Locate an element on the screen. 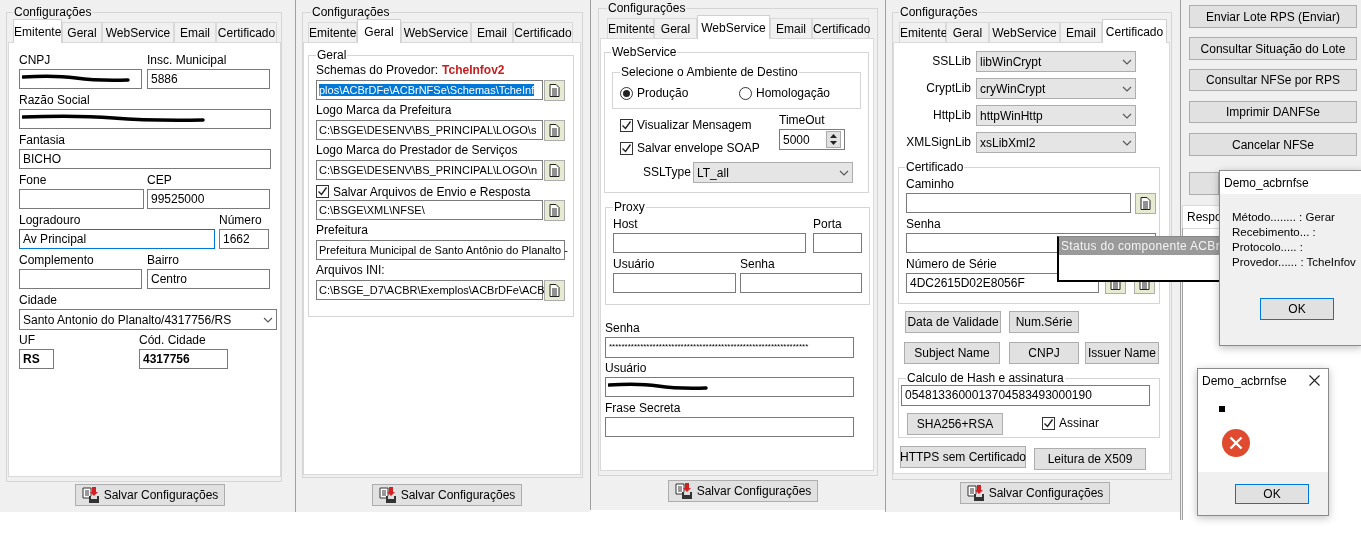 This screenshot has width=1361, height=541. checkbox: Salvar envelope SOAP is located at coordinates (690, 148).